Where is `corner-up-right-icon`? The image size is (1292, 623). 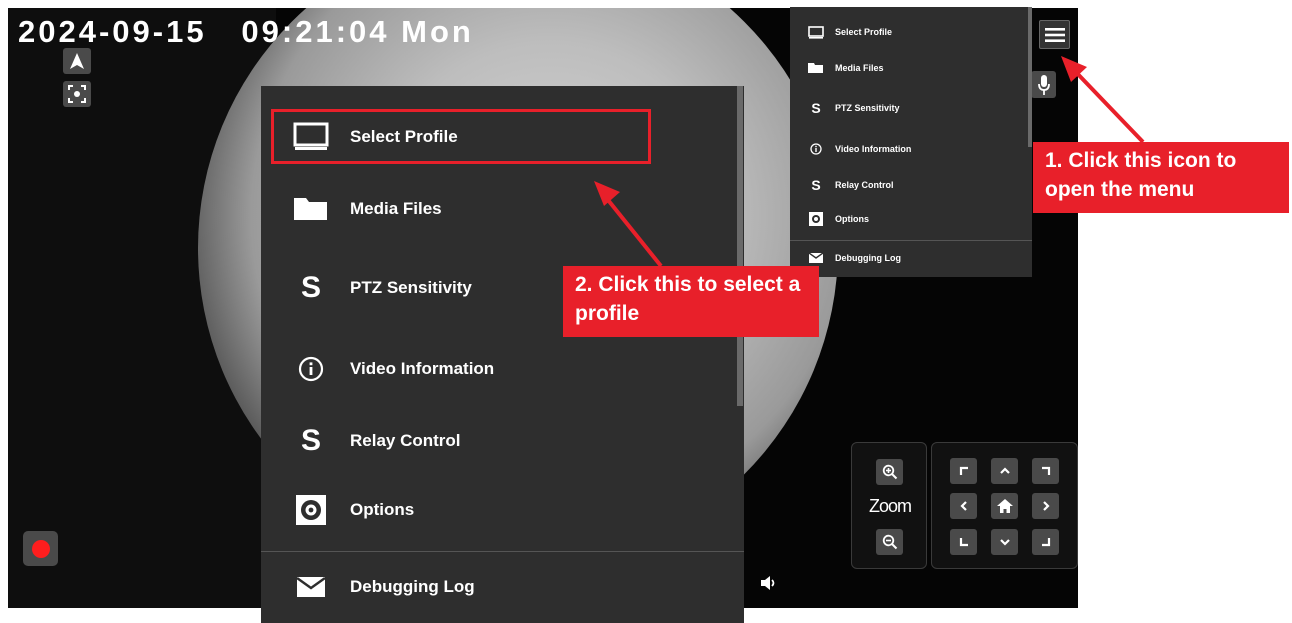
corner-up-right-icon is located at coordinates (1045, 470).